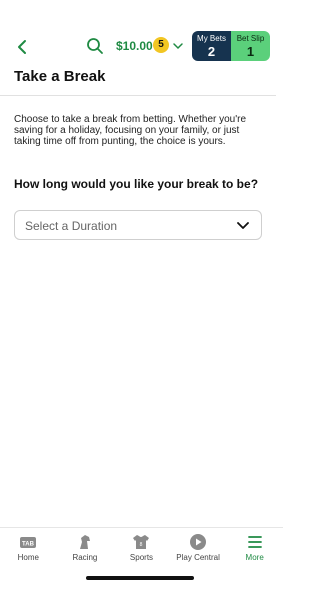 This screenshot has height=614, width=320. I want to click on my-bets-label: My Bets, so click(211, 38).